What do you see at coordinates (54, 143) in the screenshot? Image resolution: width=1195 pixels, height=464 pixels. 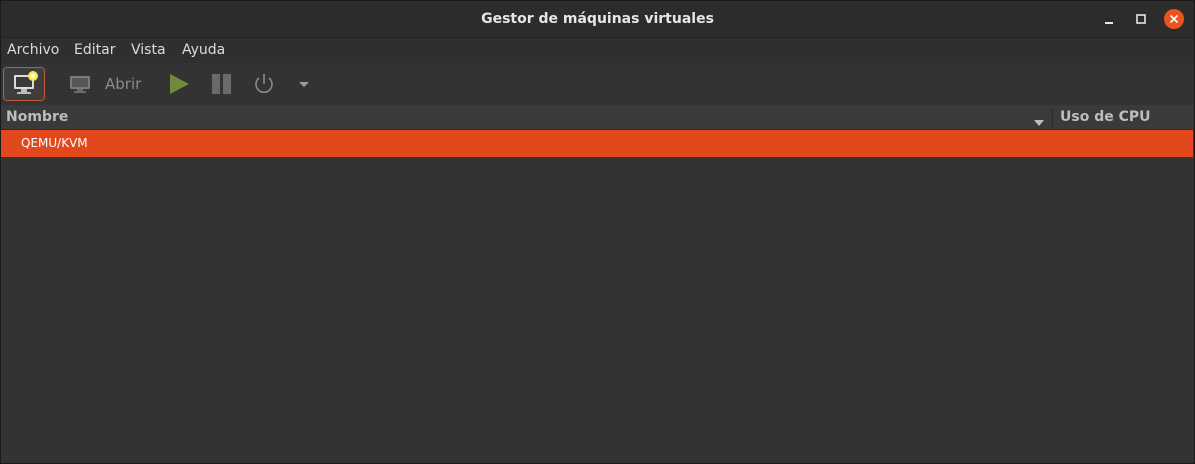 I see `connection-name: QEMU/KVM` at bounding box center [54, 143].